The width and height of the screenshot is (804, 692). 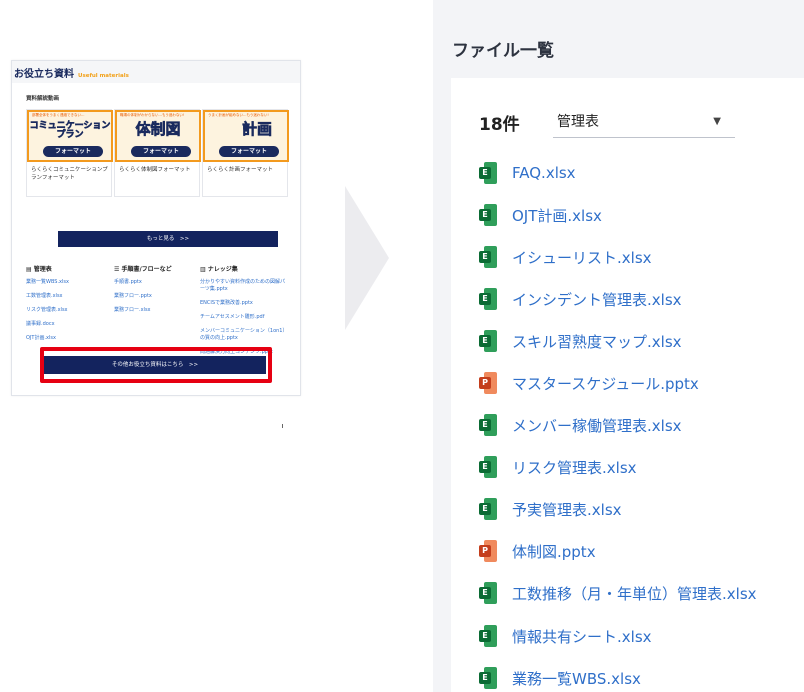 I want to click on file-item: E OJT計画.xlsx, so click(x=540, y=215).